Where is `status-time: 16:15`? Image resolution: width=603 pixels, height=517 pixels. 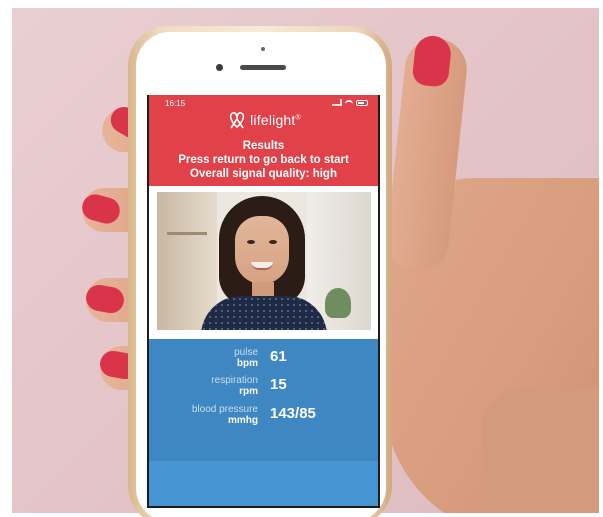 status-time: 16:15 is located at coordinates (175, 103).